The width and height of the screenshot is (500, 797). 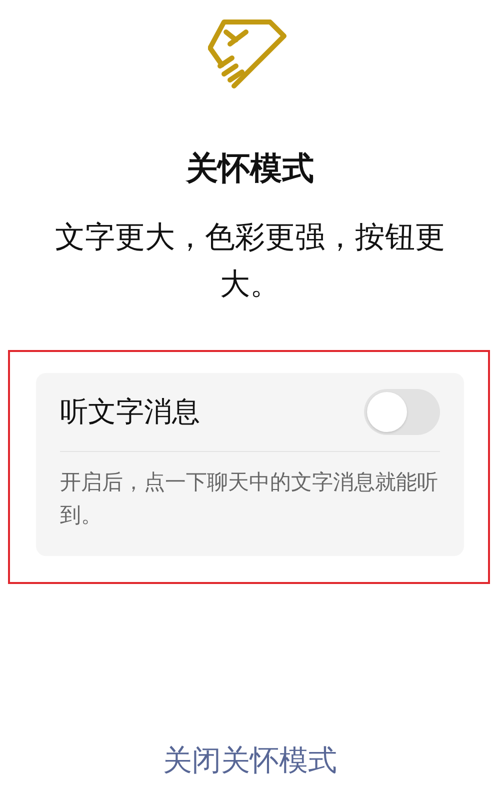 I want to click on page-title: 关怀模式, so click(x=250, y=168).